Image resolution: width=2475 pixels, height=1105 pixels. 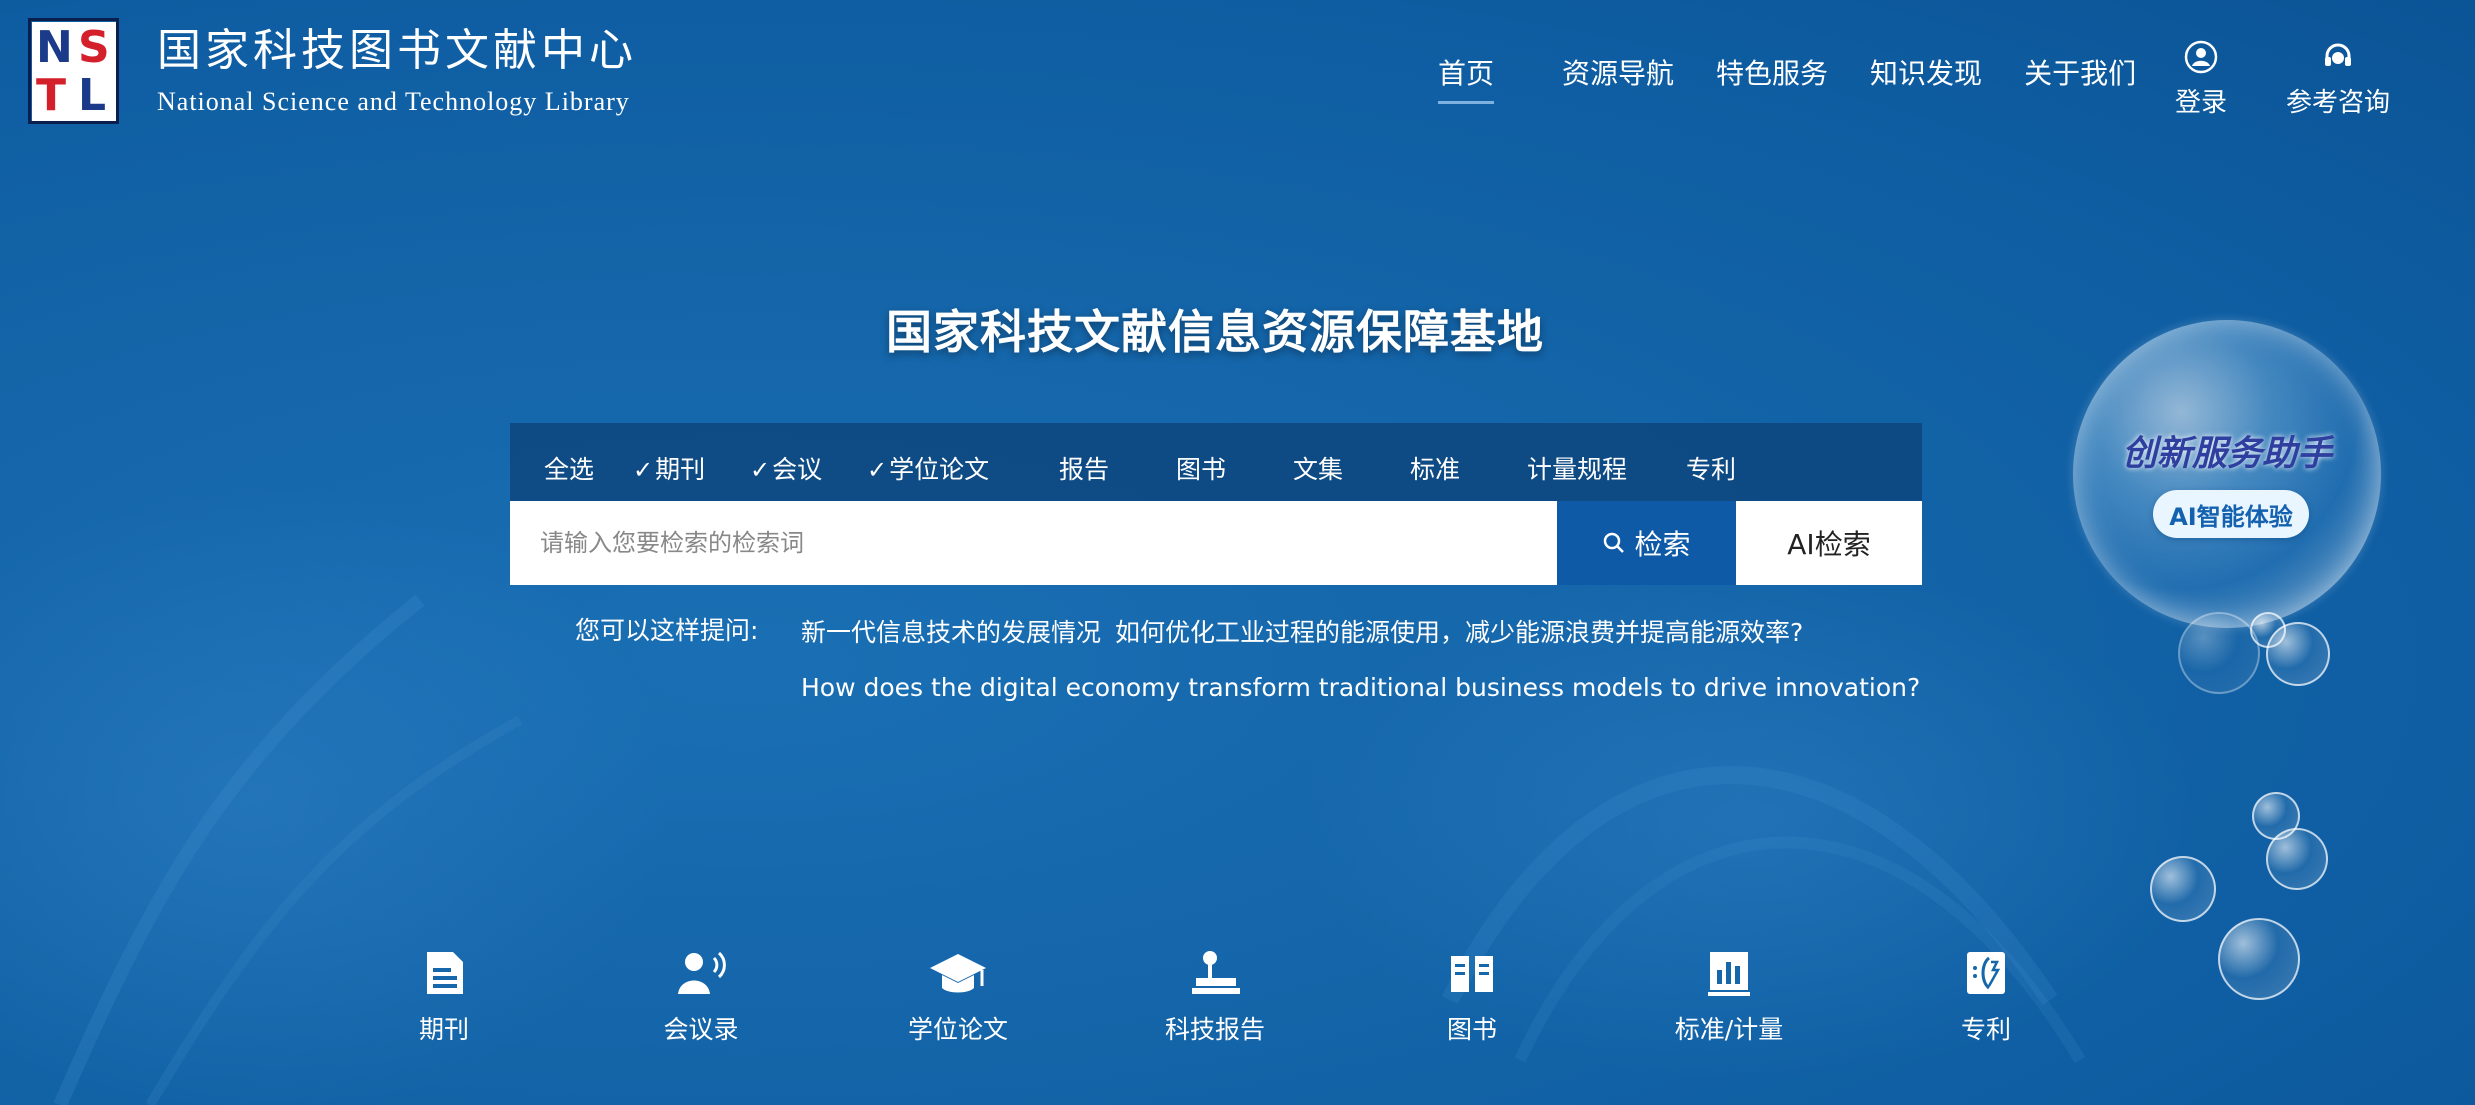 I want to click on search-type-tabs: 全选 ✓期刊 ✓会议 ✓学位论文 报告 图书 文集 标准 计量规程 专利, so click(x=1216, y=462).